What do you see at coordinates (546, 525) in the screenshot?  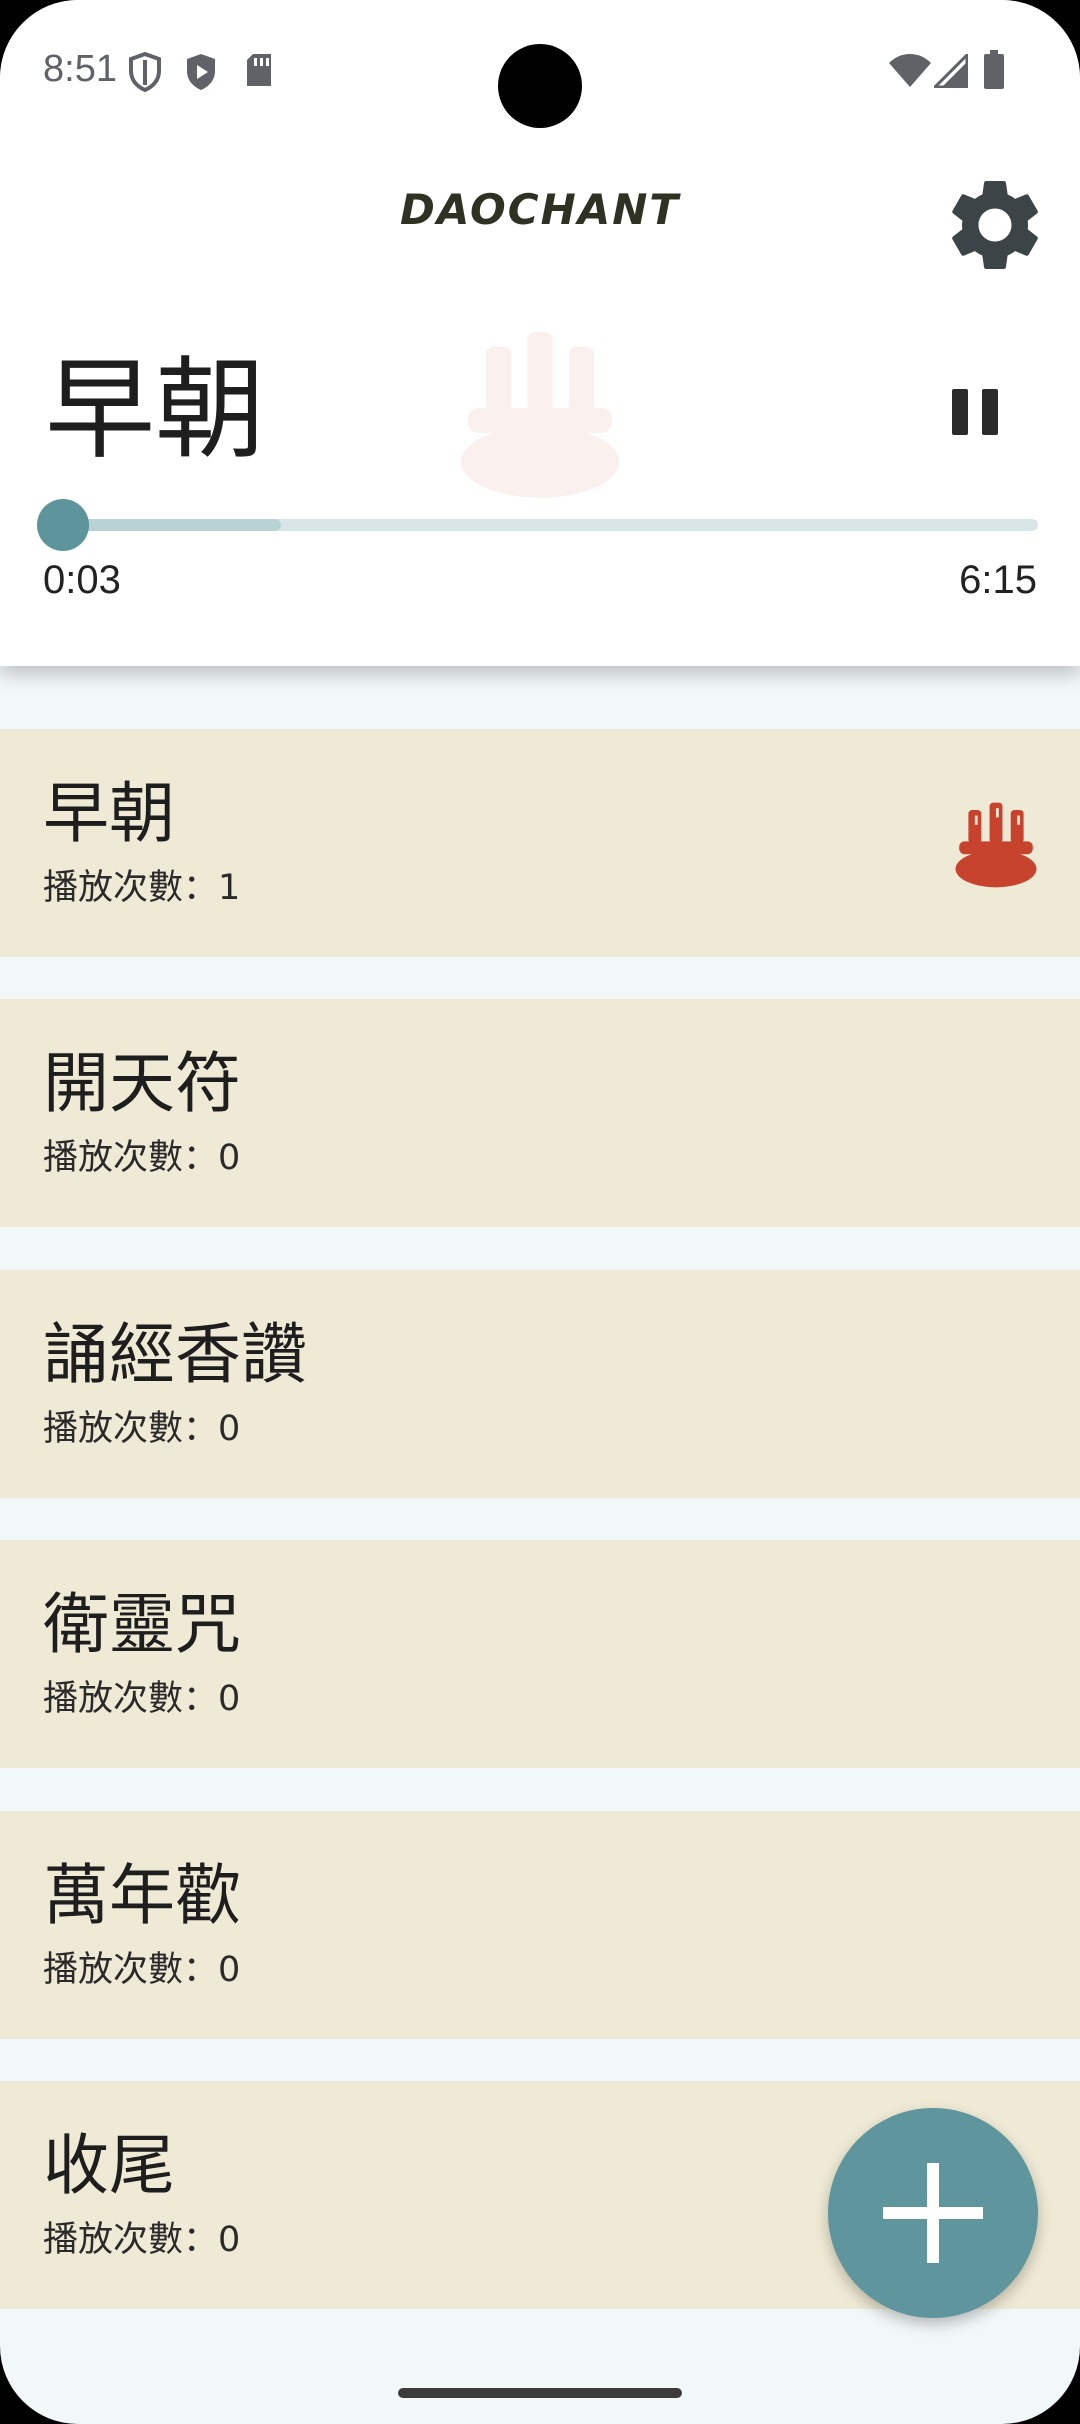 I see `seek-bar` at bounding box center [546, 525].